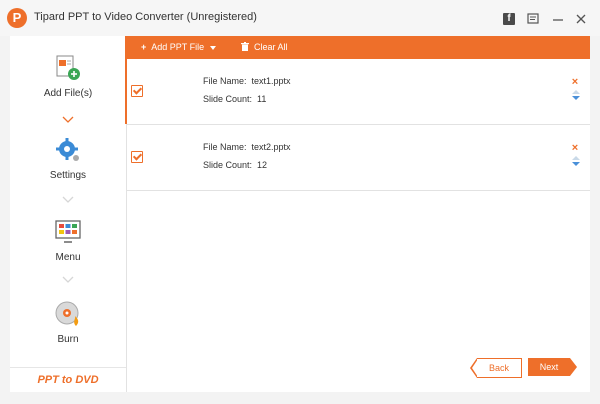  What do you see at coordinates (358, 158) in the screenshot?
I see `file-row: File Name: text2.pptx Slide Count: 12 ×` at bounding box center [358, 158].